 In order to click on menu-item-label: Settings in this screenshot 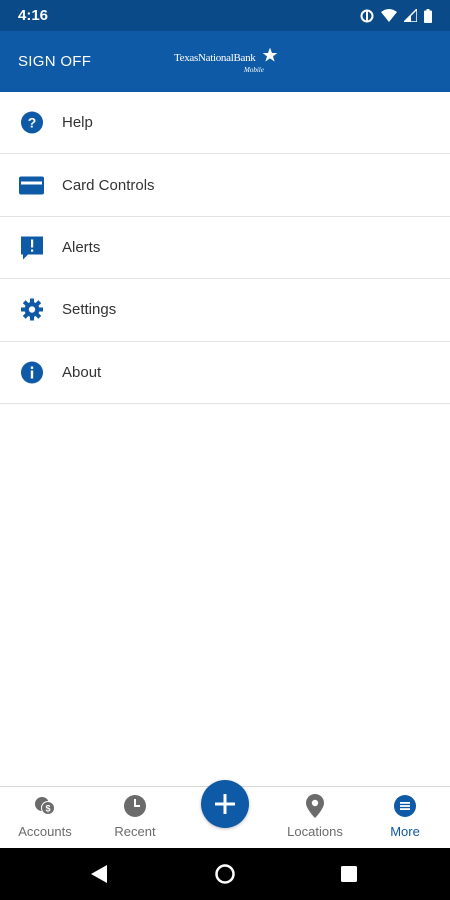, I will do `click(89, 310)`.